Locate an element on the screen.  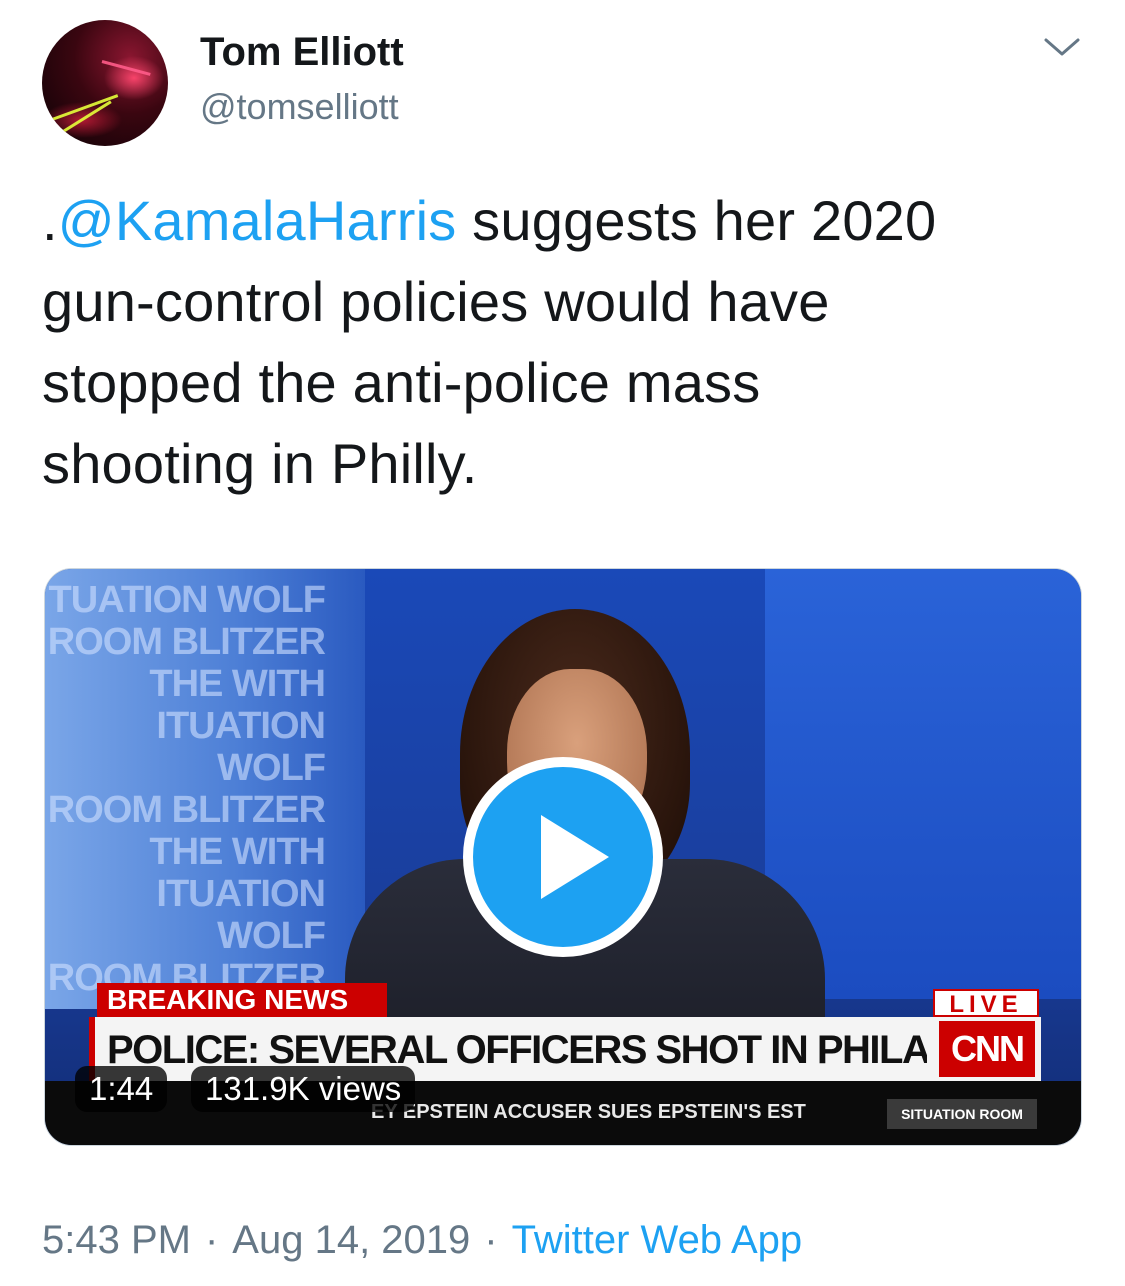
wall-line: TUATION WOLF is located at coordinates (187, 600).